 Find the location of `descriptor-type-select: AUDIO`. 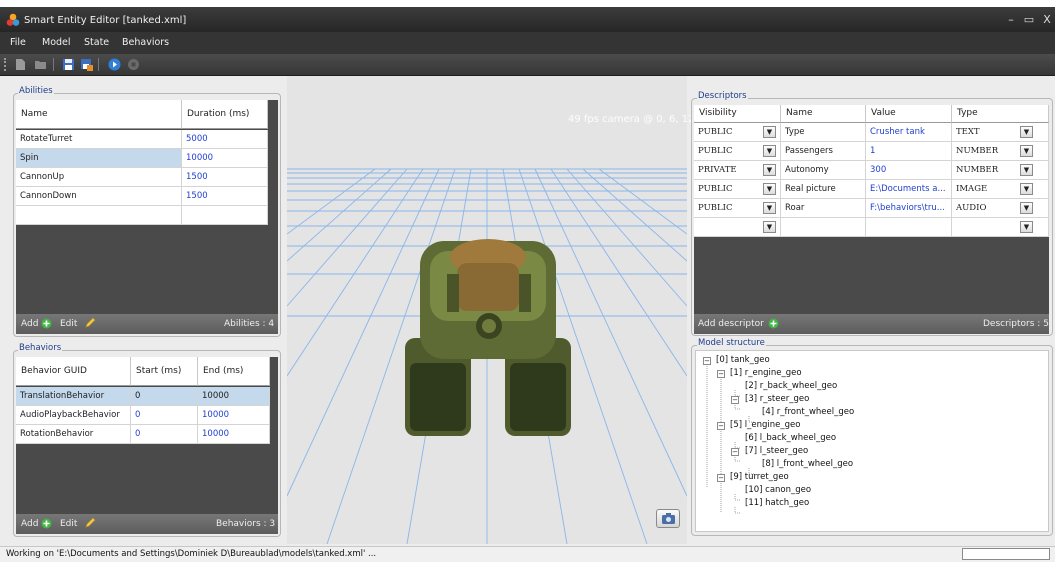

descriptor-type-select: AUDIO is located at coordinates (1000, 208).